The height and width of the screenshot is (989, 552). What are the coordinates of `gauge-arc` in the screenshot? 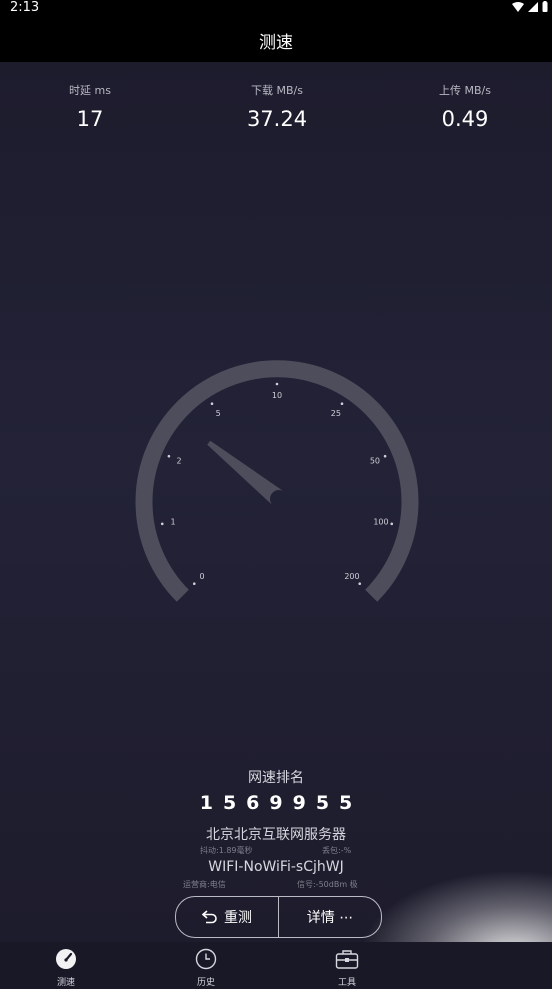 It's located at (277, 481).